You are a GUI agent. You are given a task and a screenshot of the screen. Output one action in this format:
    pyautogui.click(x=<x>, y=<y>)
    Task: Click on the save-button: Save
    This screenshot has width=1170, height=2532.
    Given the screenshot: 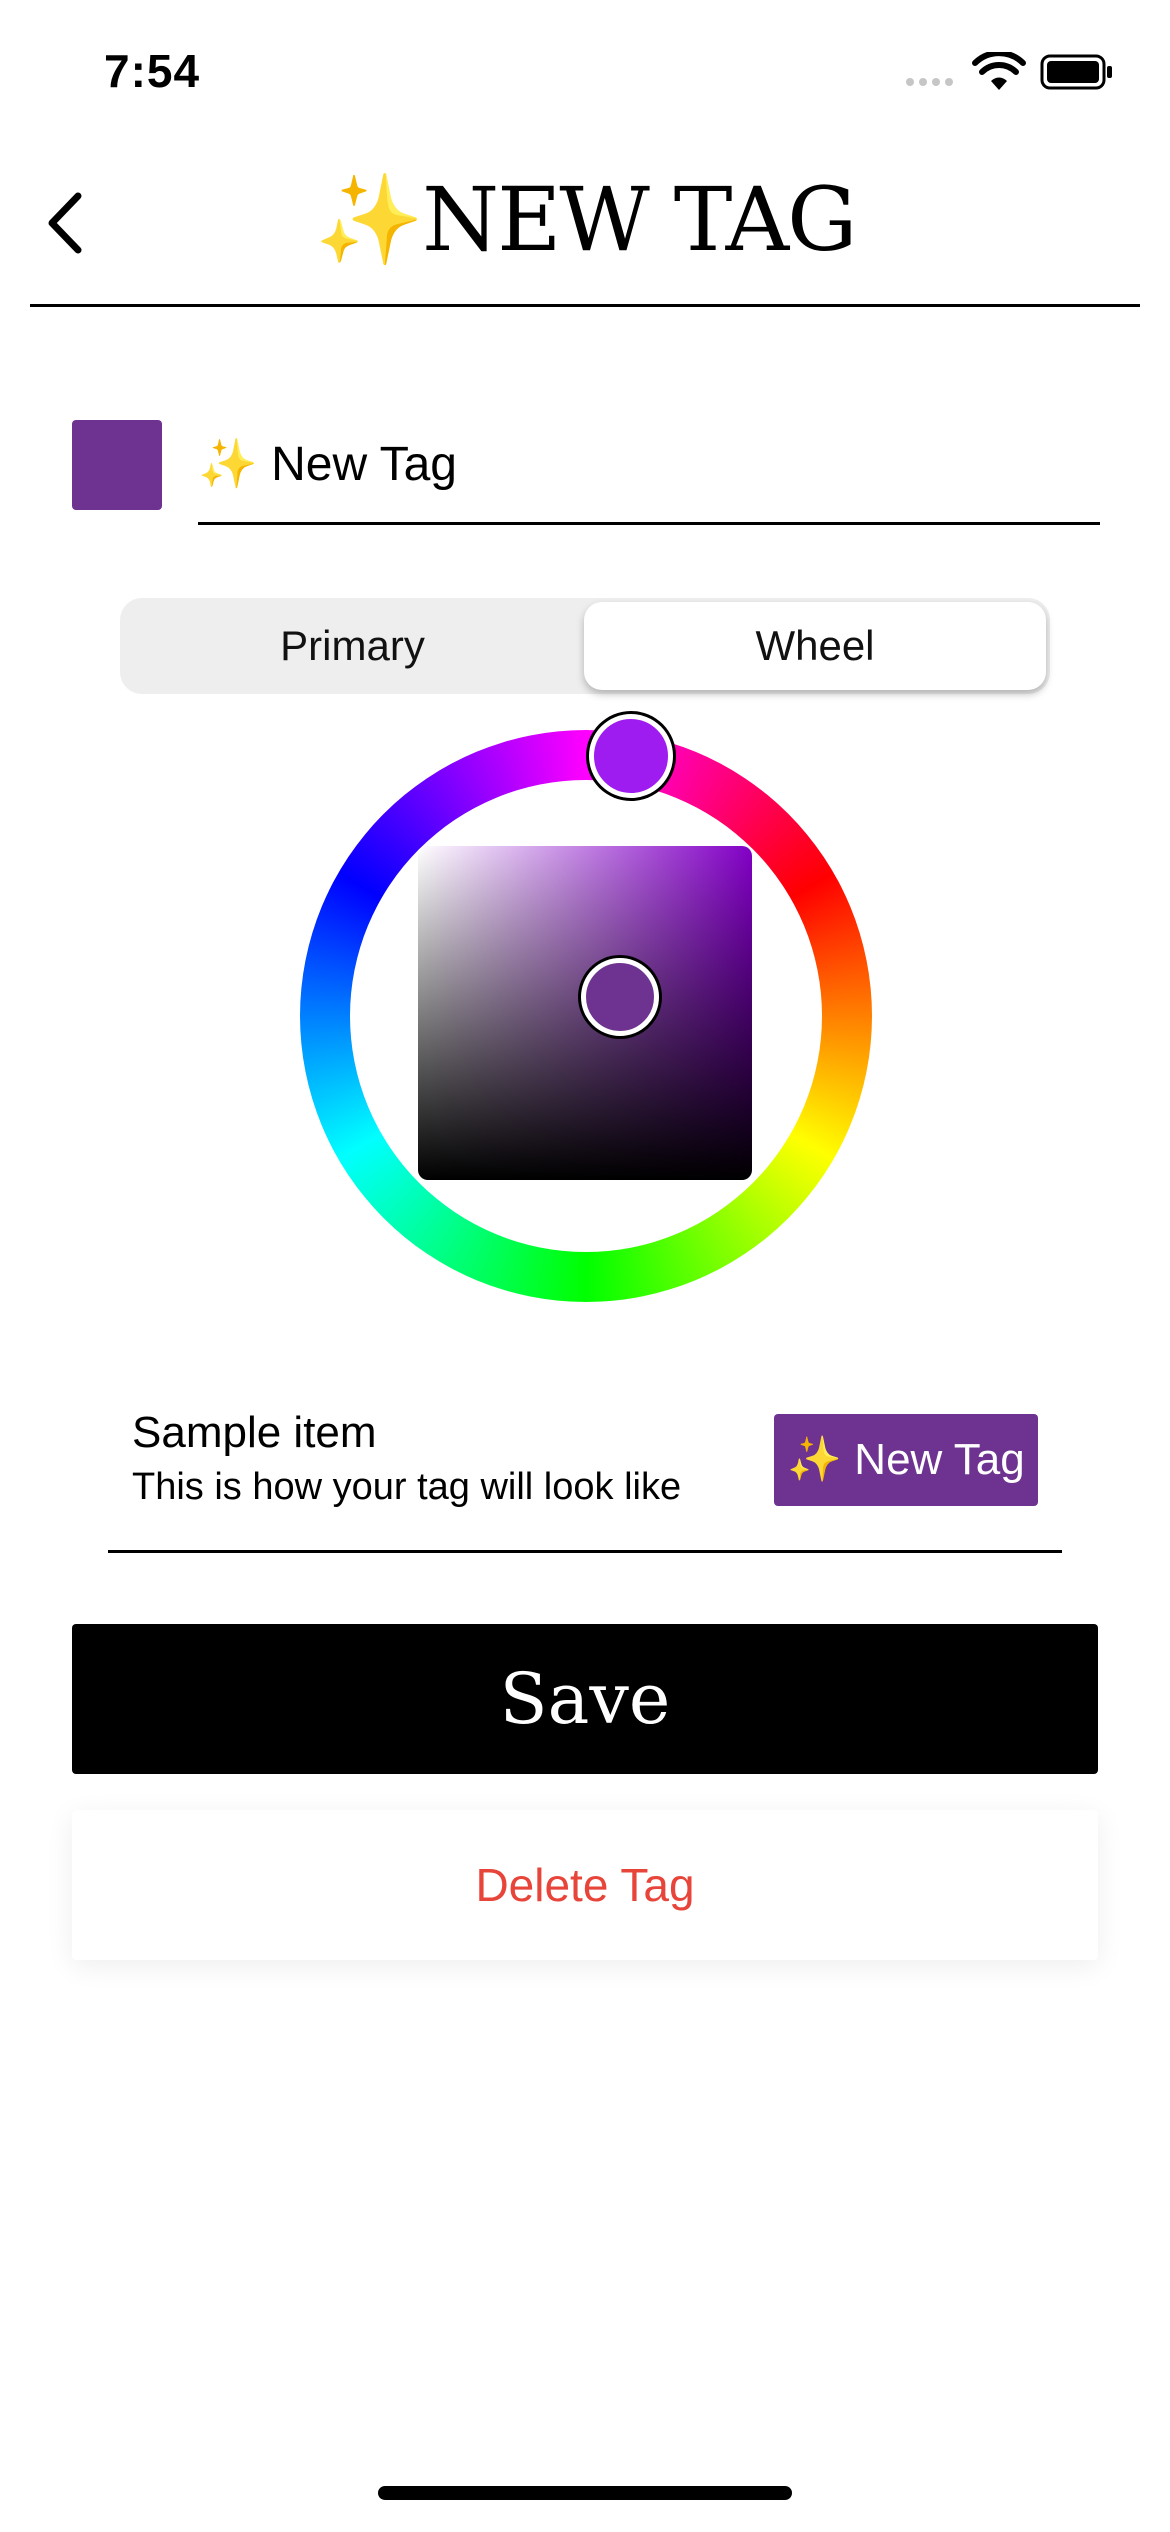 What is the action you would take?
    pyautogui.click(x=585, y=1699)
    